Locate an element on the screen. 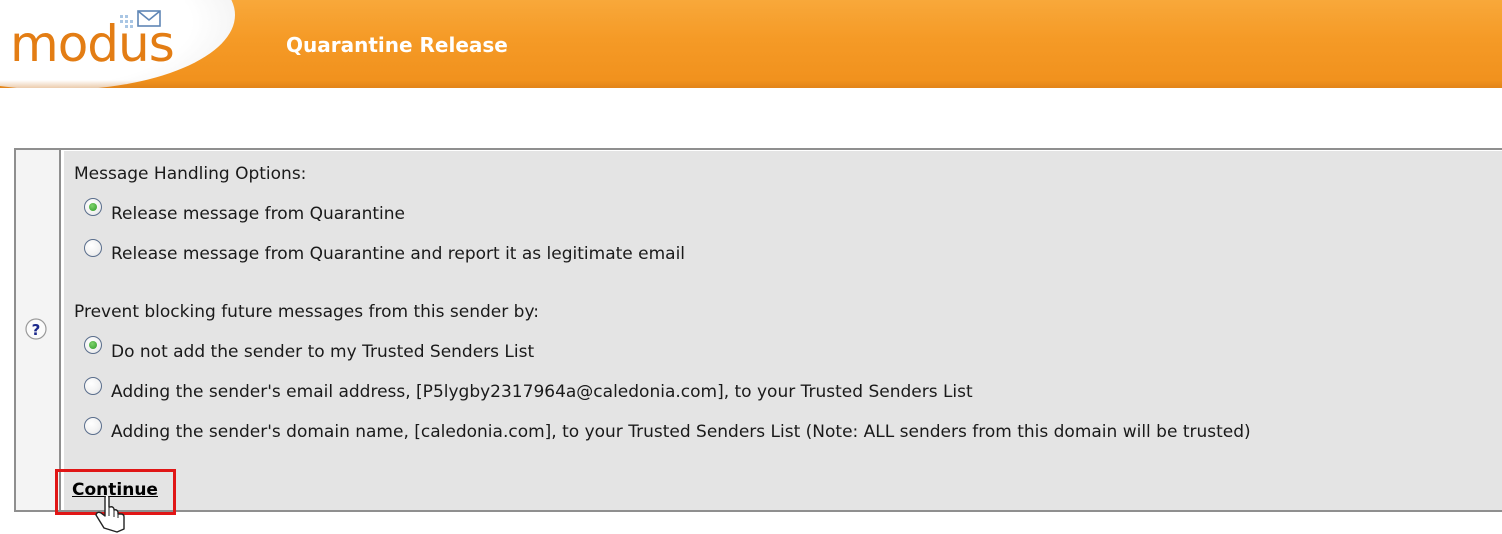 This screenshot has width=1502, height=534. envelope-icon is located at coordinates (140, 19).